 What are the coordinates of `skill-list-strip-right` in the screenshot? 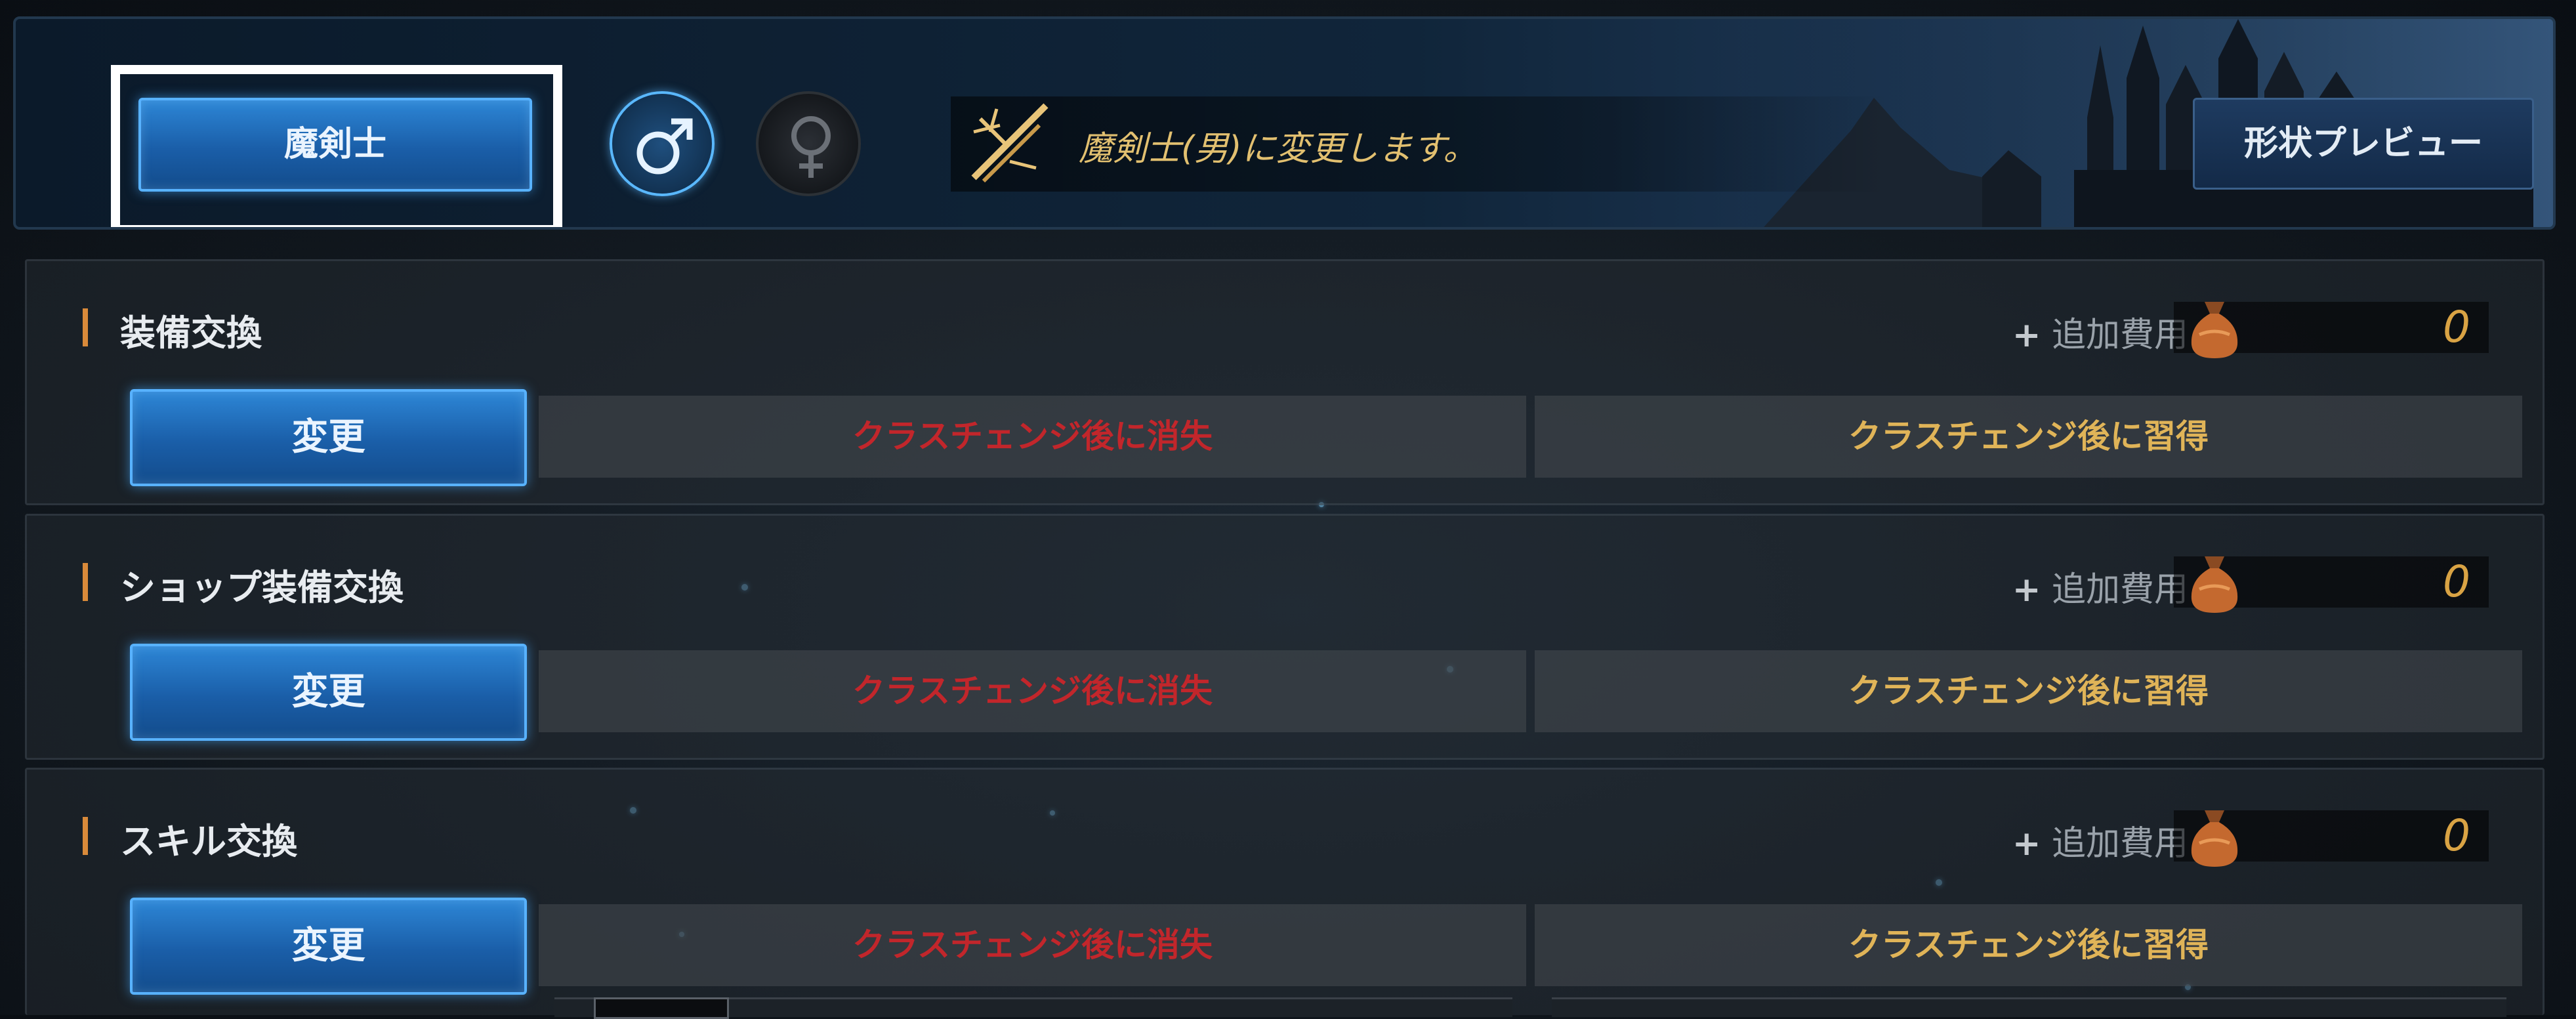 It's located at (2029, 1007).